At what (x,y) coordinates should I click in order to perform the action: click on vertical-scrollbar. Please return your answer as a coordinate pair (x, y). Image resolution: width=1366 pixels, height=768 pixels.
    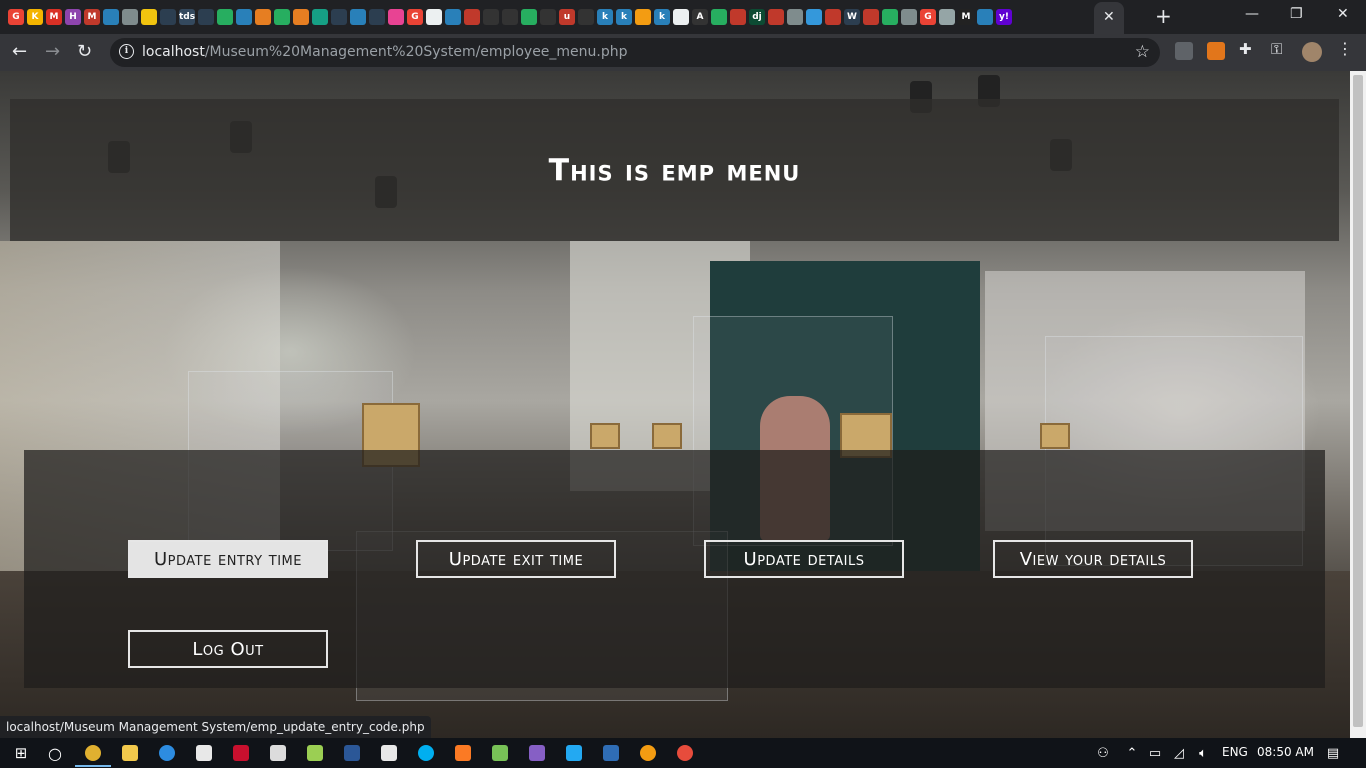
    Looking at the image, I should click on (1358, 404).